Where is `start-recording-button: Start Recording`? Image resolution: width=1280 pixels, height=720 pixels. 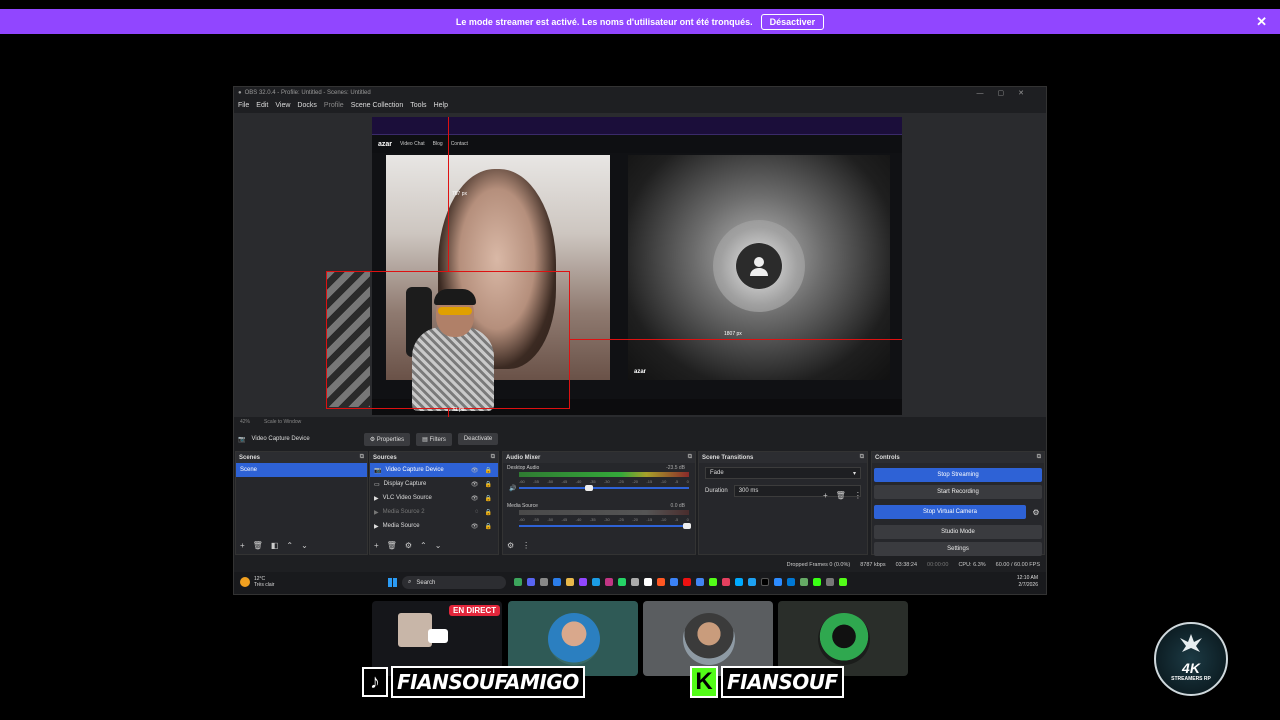 start-recording-button: Start Recording is located at coordinates (958, 492).